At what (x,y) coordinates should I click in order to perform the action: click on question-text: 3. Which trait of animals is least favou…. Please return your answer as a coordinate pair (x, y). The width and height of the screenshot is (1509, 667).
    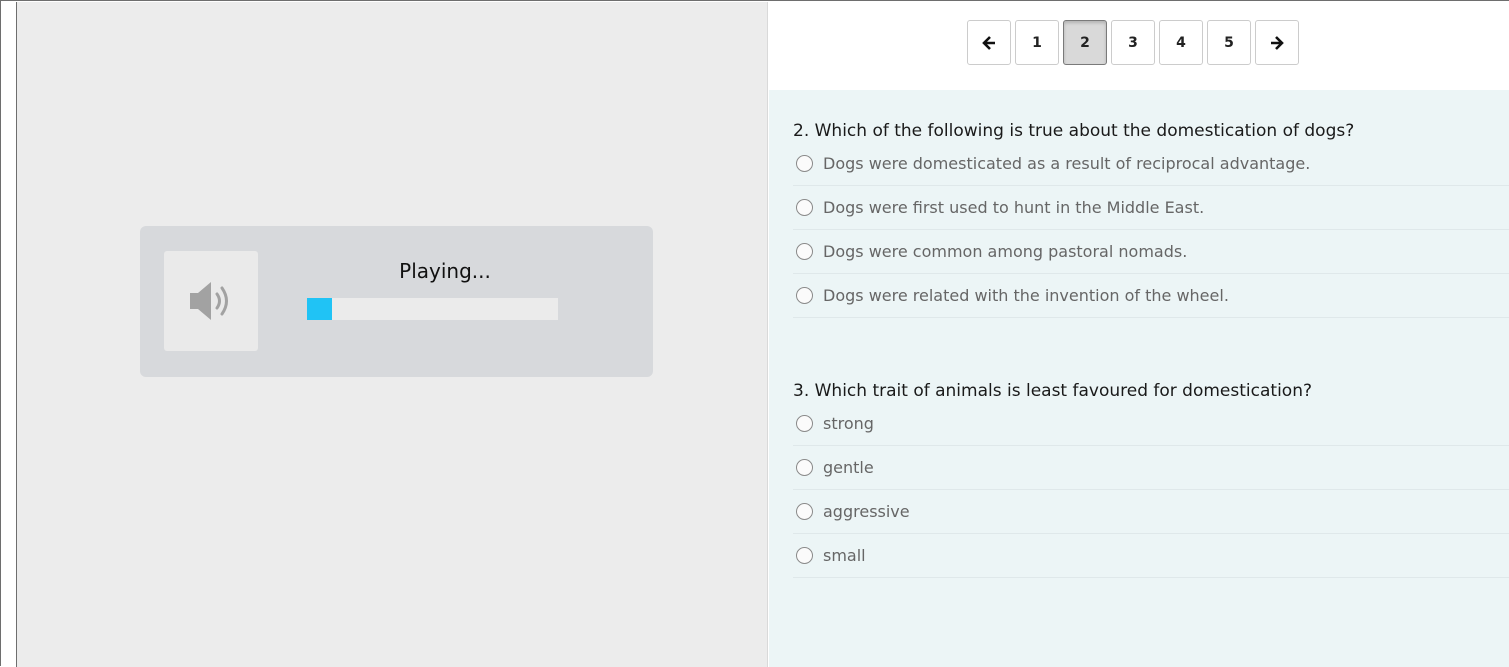
    Looking at the image, I should click on (1052, 391).